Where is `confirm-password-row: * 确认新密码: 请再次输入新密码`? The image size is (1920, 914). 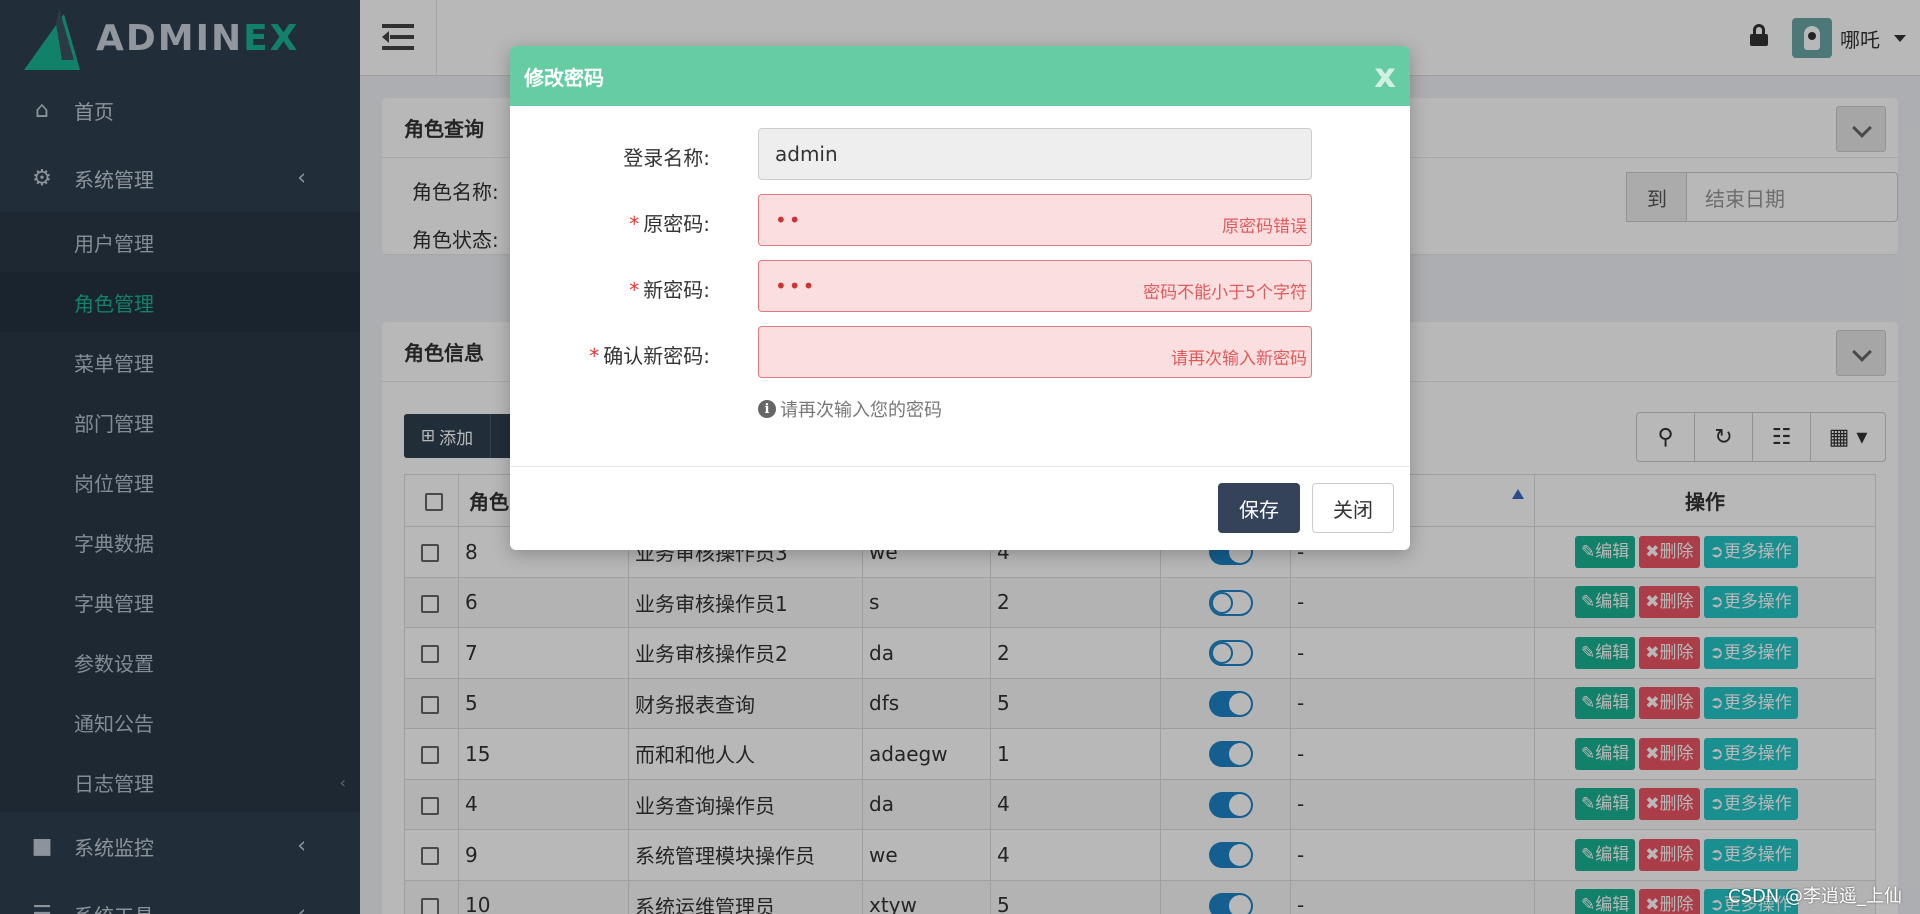 confirm-password-row: * 确认新密码: 请再次输入新密码 is located at coordinates (960, 352).